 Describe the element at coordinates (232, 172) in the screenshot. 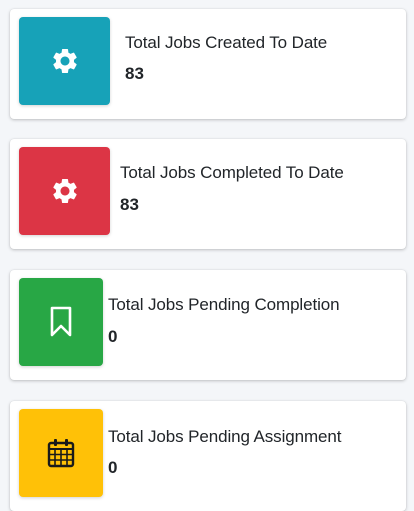

I see `info-box-title: Total Jobs Completed To Date` at that location.